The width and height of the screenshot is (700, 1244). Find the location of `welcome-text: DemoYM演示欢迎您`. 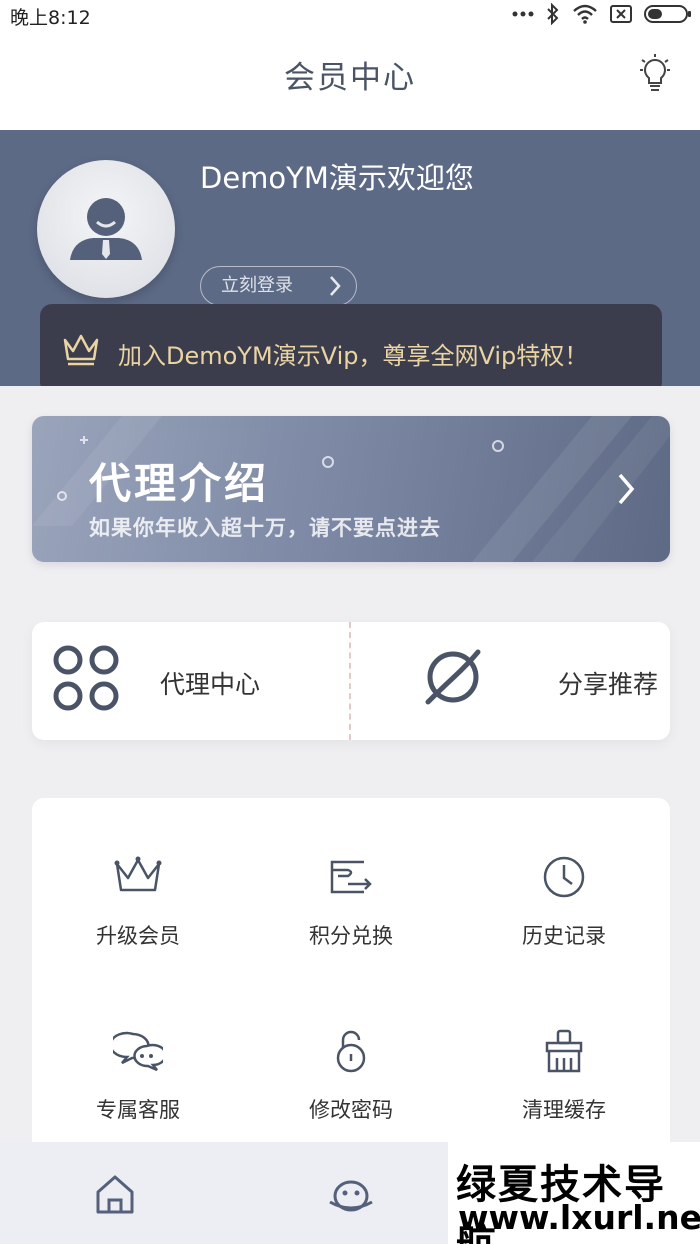

welcome-text: DemoYM演示欢迎您 is located at coordinates (337, 178).